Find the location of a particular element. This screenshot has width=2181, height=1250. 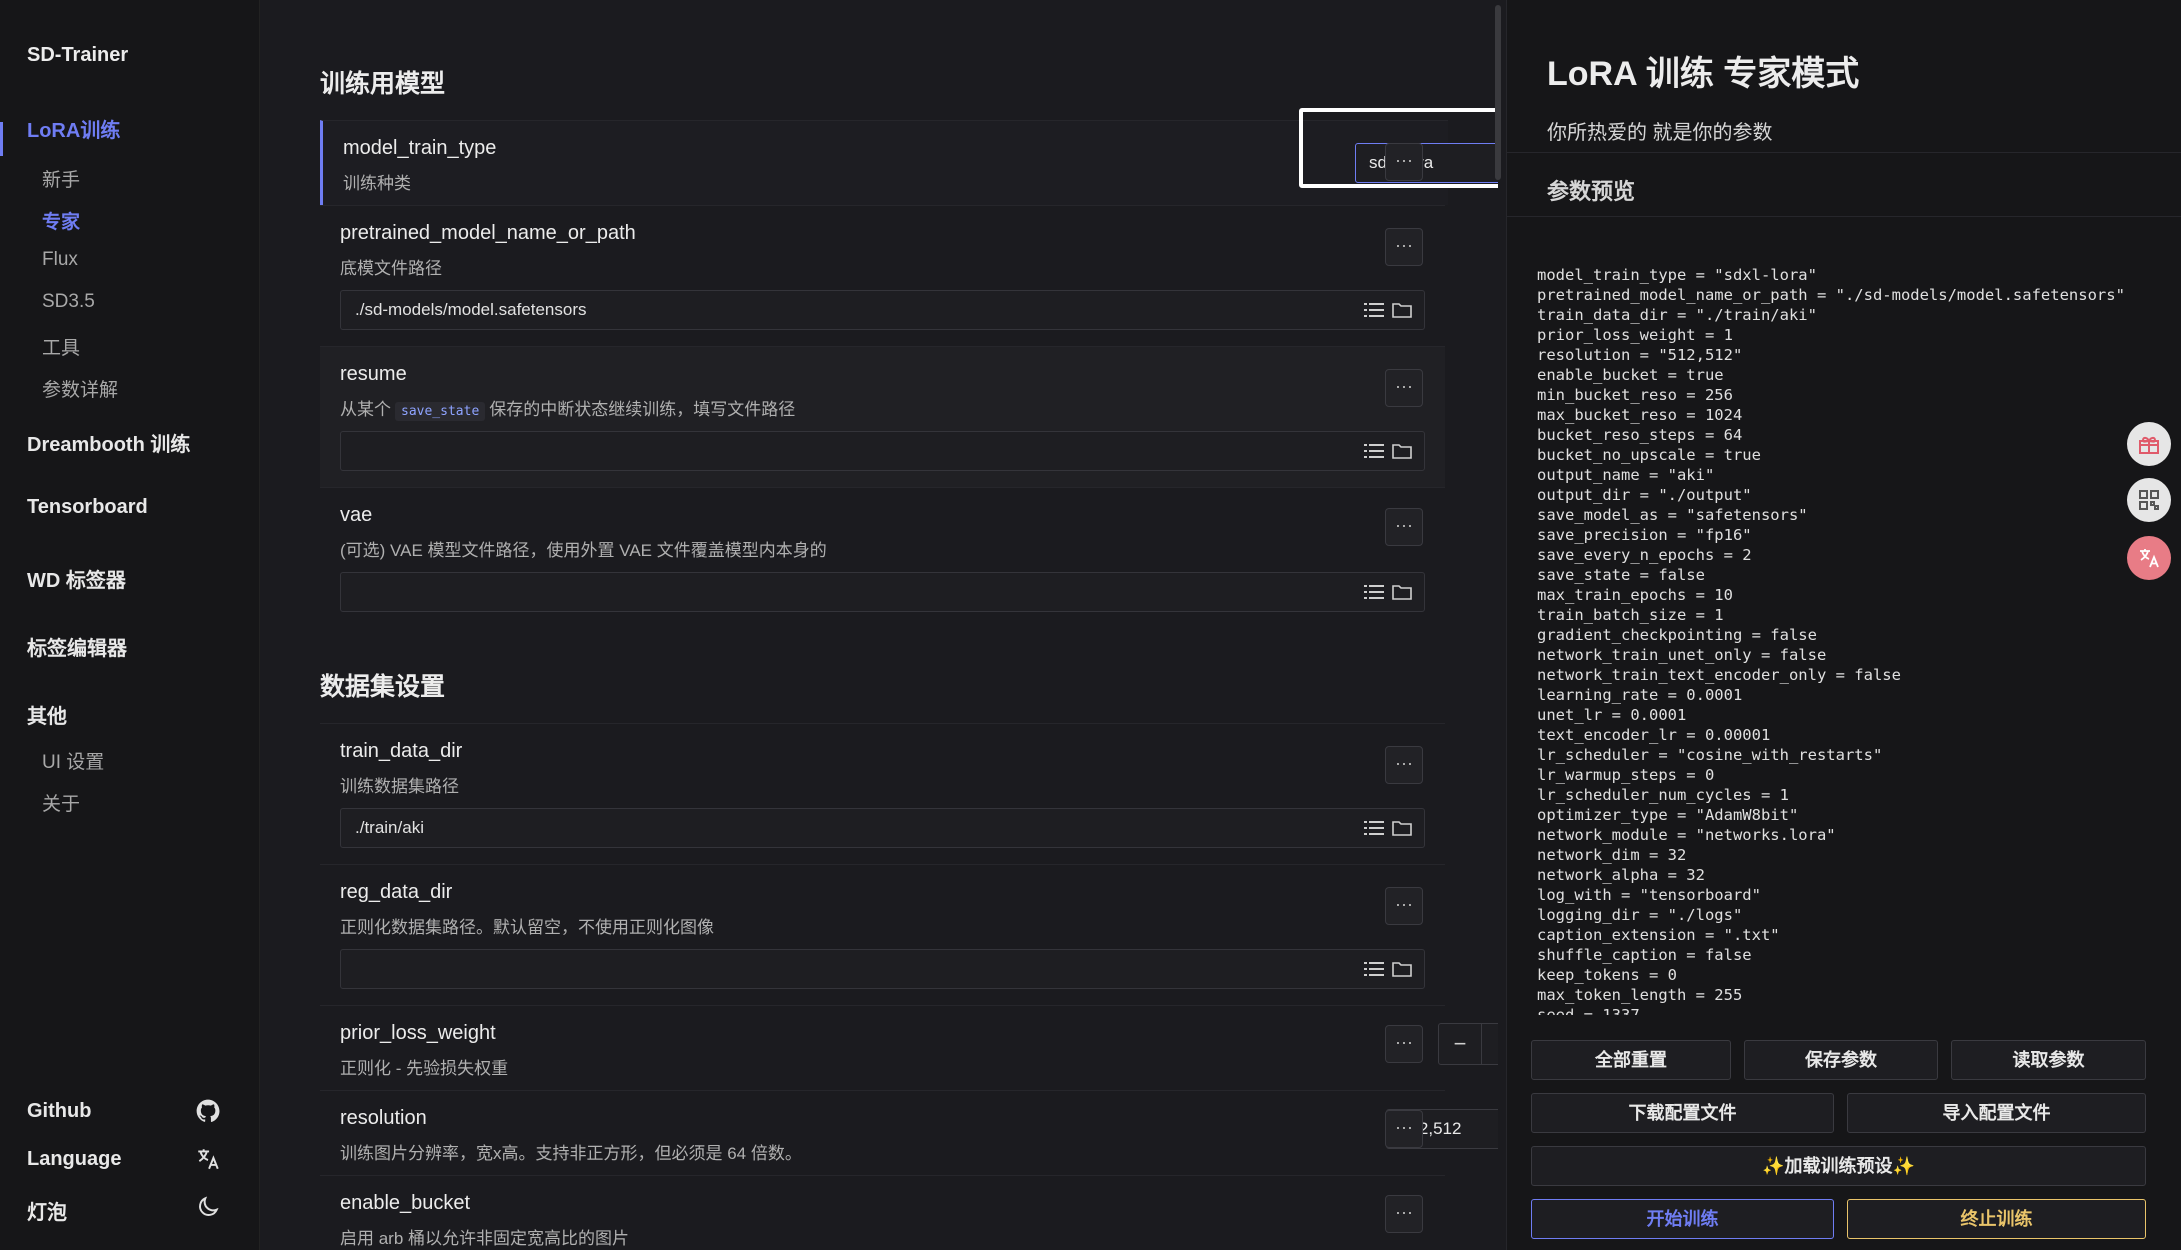

nav-other: 其他 is located at coordinates (129, 709).